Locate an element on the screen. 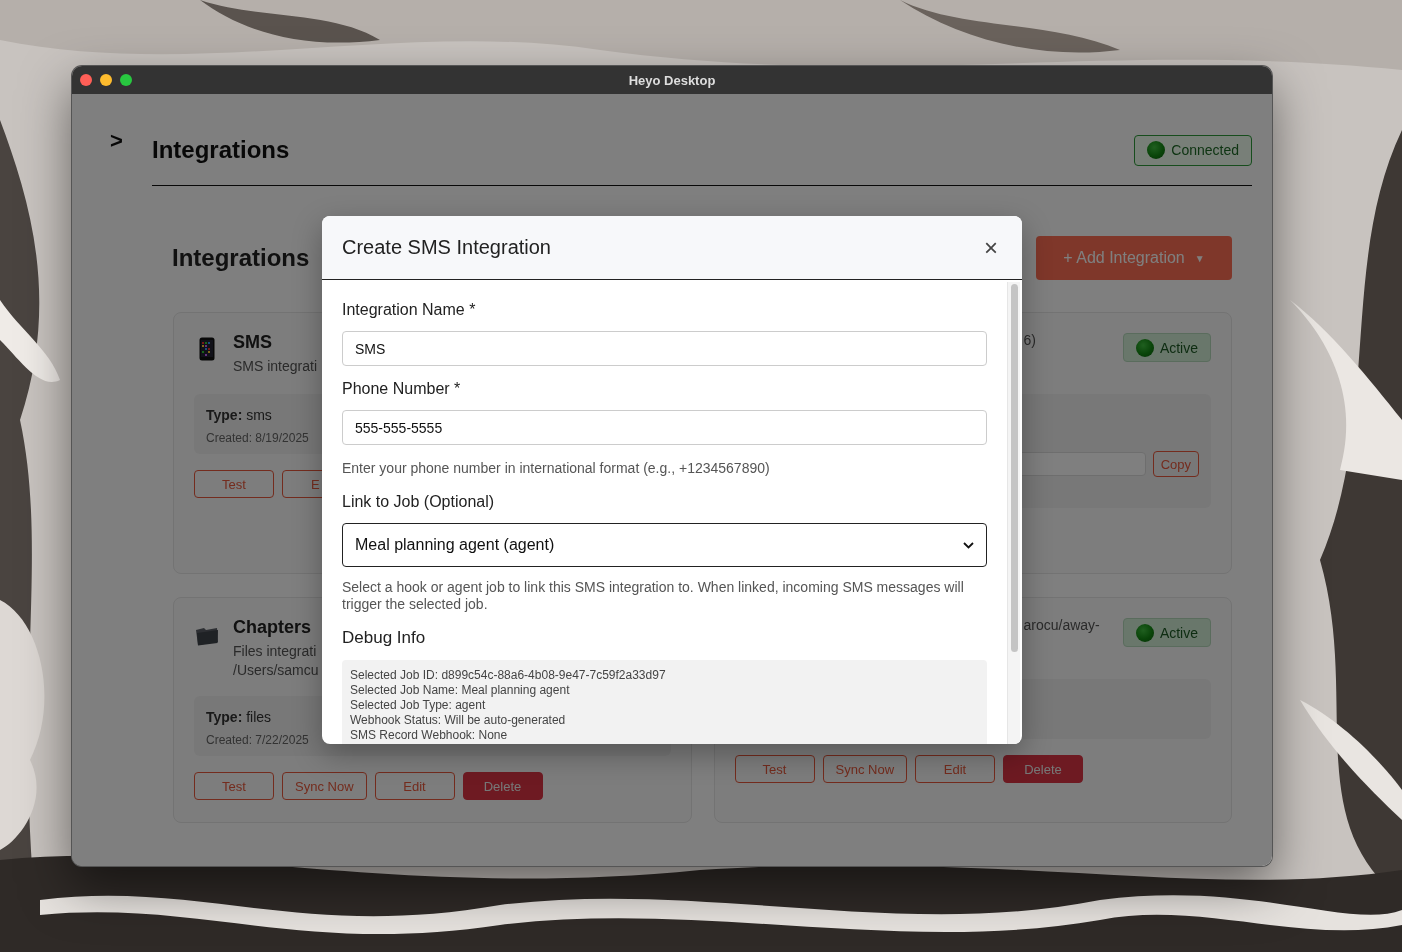 Image resolution: width=1402 pixels, height=952 pixels. copy-button: Copy is located at coordinates (1175, 464).